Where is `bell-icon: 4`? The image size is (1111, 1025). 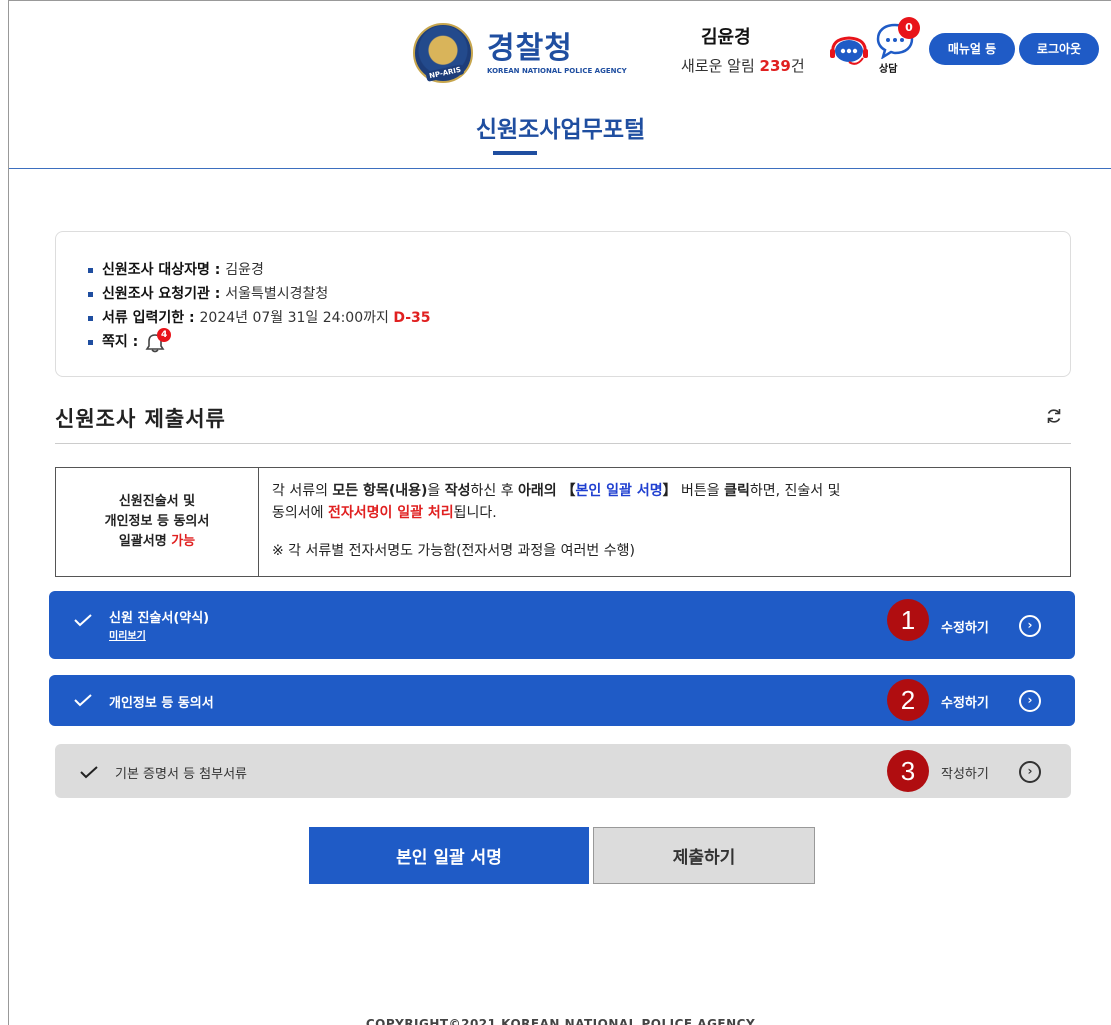
bell-icon: 4 is located at coordinates (157, 340).